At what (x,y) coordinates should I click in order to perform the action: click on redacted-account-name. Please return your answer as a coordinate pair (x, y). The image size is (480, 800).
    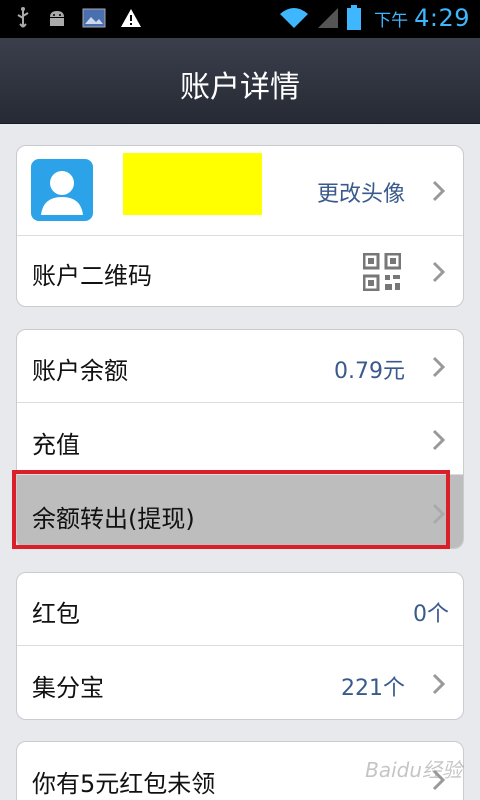
    Looking at the image, I should click on (192, 184).